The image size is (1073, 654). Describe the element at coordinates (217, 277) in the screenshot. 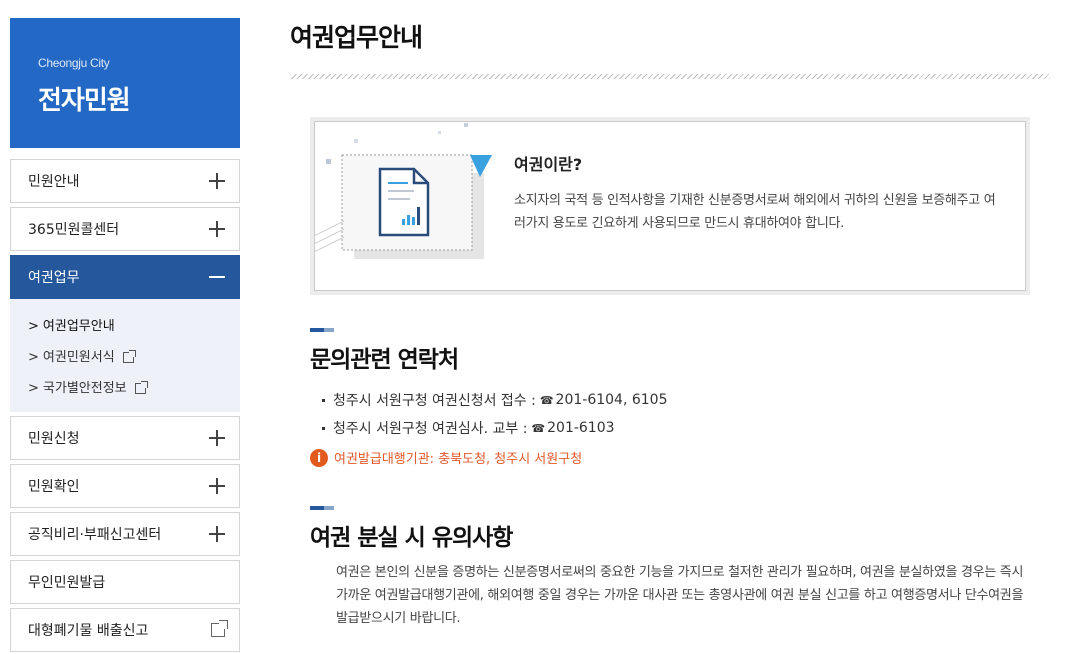

I see `minus-icon` at that location.